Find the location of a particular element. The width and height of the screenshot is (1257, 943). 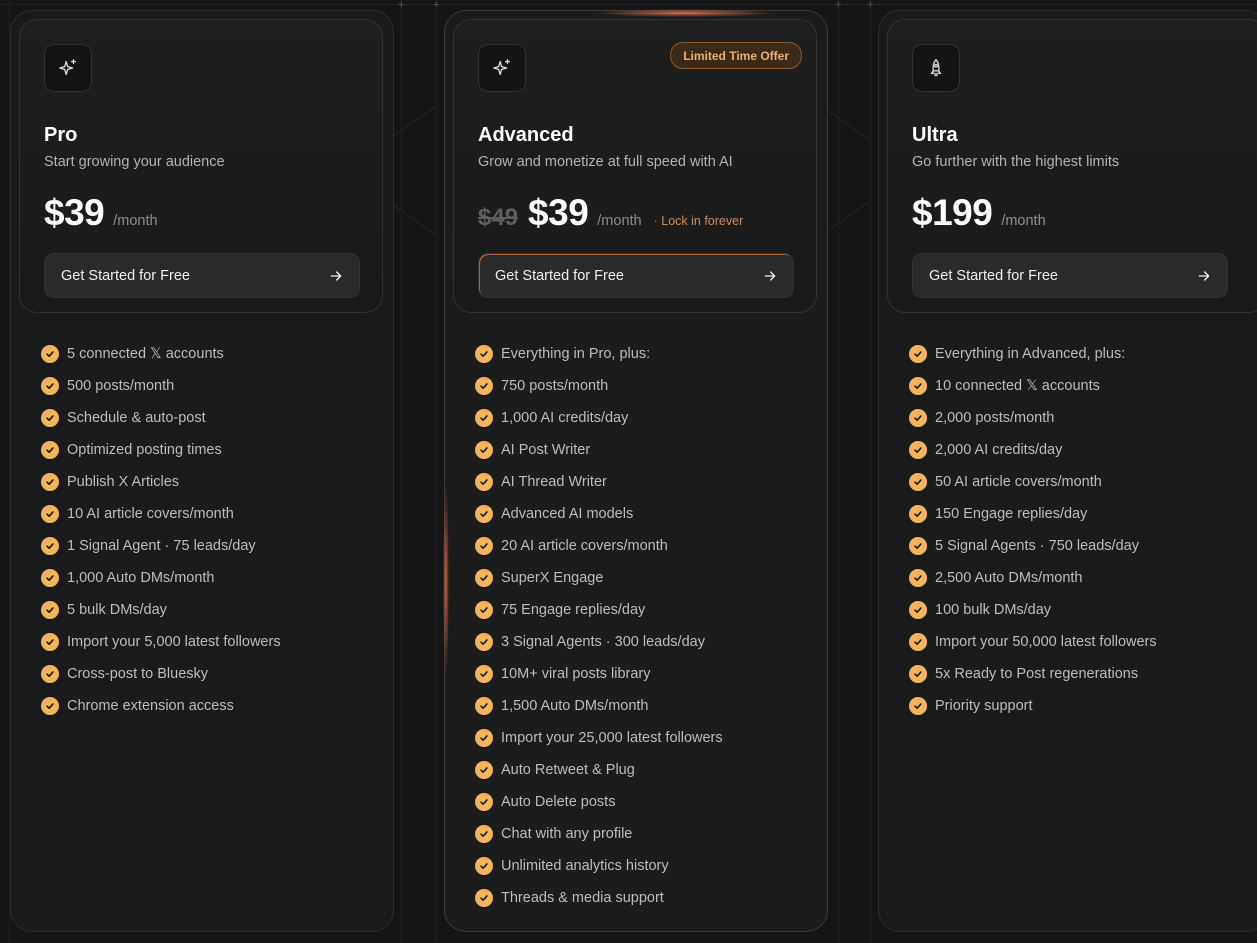

feature-item: 5 connected 𝕏 accounts is located at coordinates (161, 354).